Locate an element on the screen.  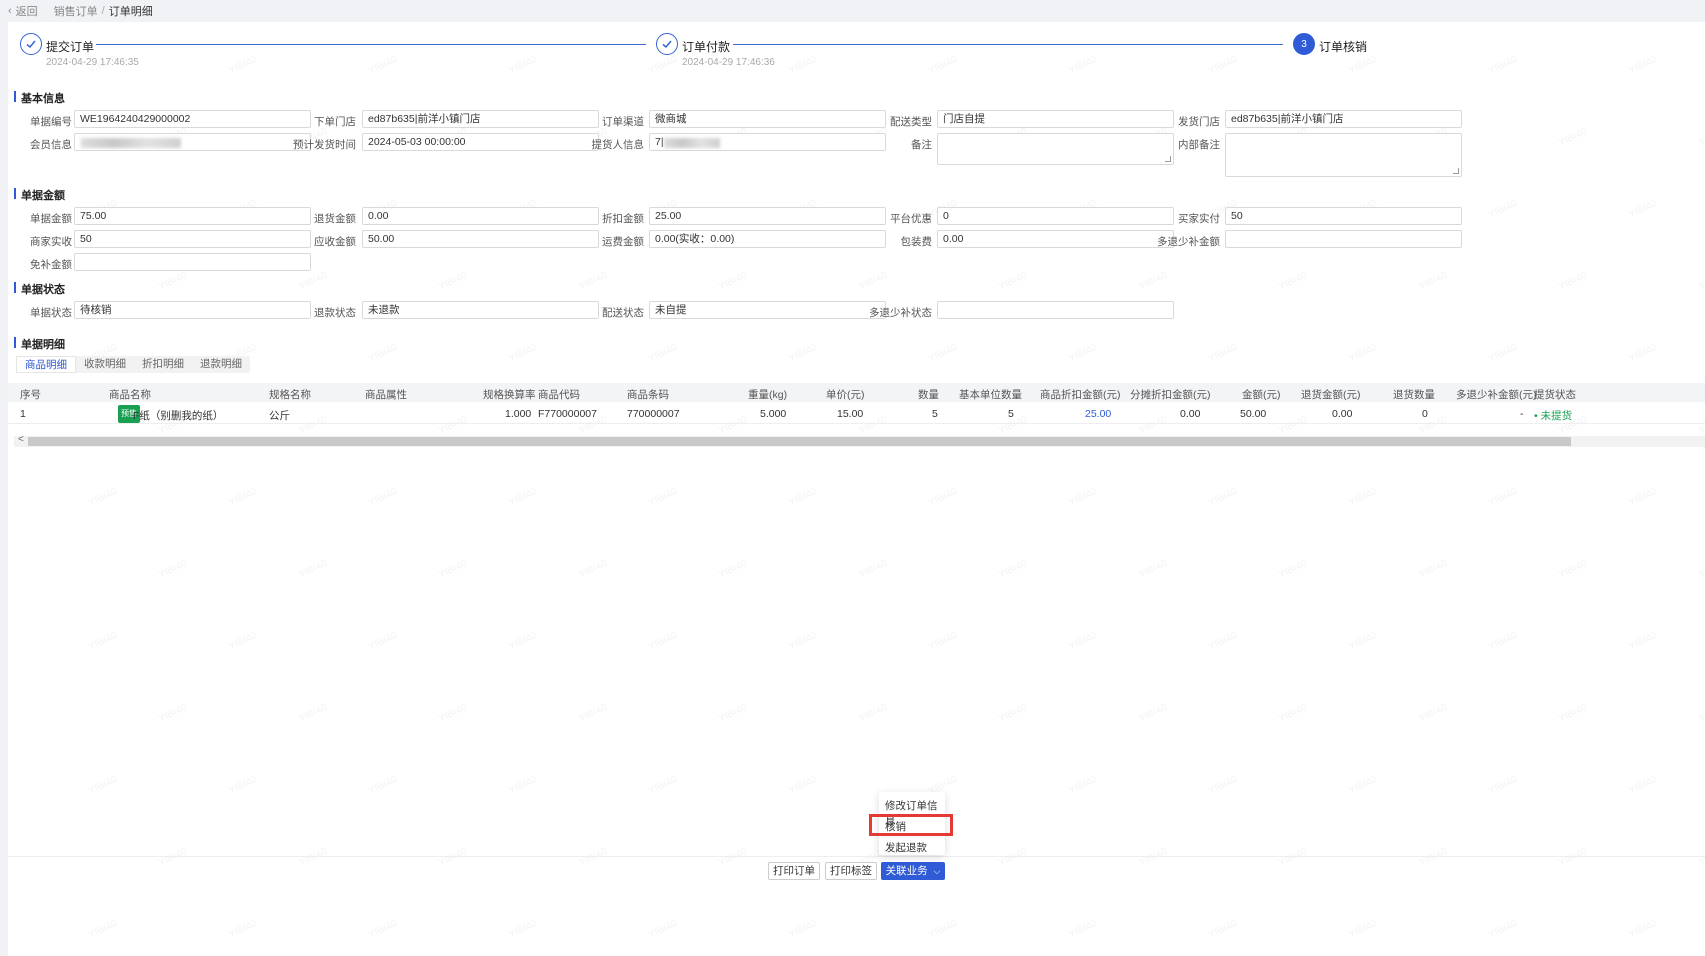
cell-pickup-status: • 未提货 is located at coordinates (1553, 416).